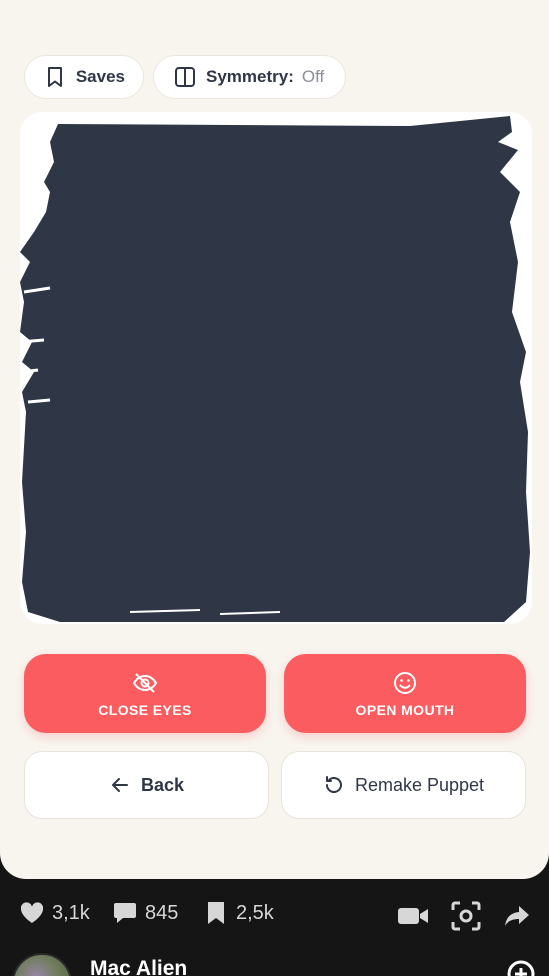 The height and width of the screenshot is (976, 549). Describe the element at coordinates (145, 709) in the screenshot. I see `close-eyes-label: CLOSE EYES` at that location.